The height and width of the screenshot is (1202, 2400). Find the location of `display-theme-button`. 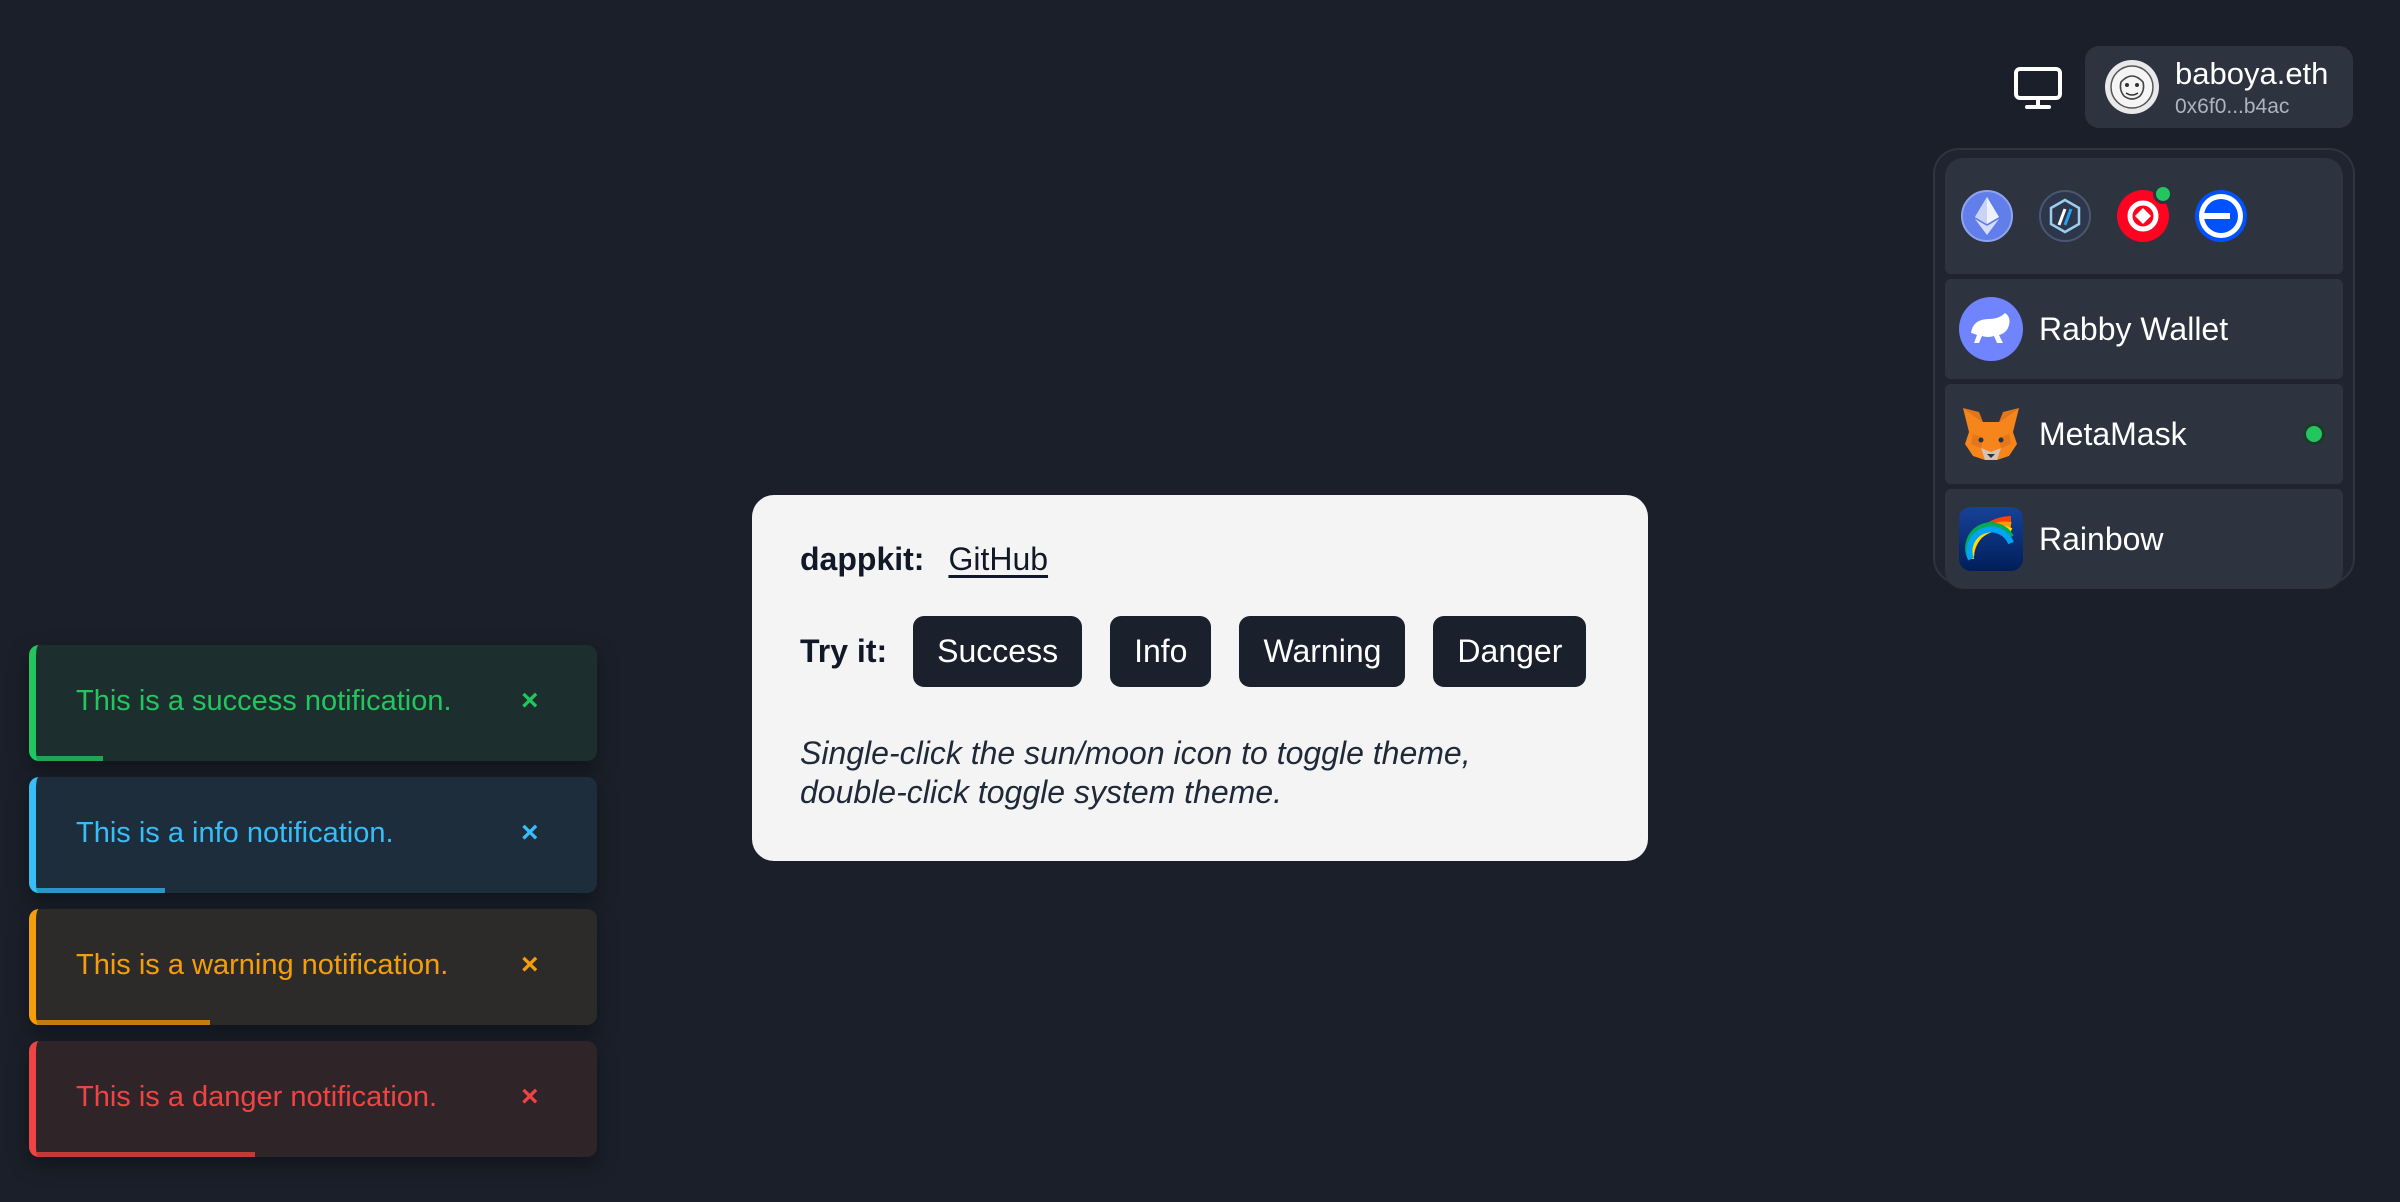

display-theme-button is located at coordinates (2038, 88).